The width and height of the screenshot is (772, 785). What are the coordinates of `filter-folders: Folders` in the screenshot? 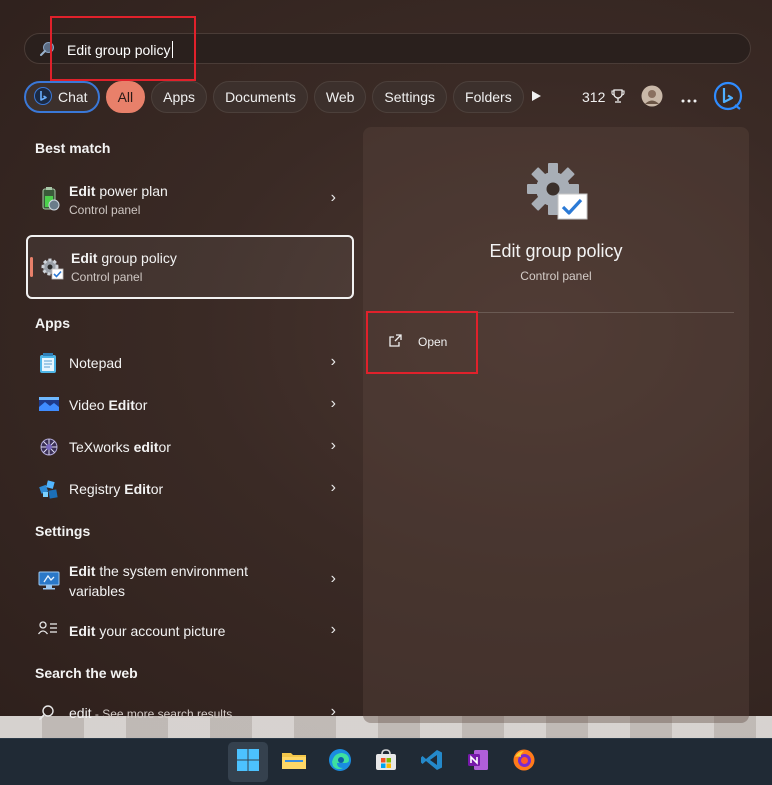 It's located at (488, 97).